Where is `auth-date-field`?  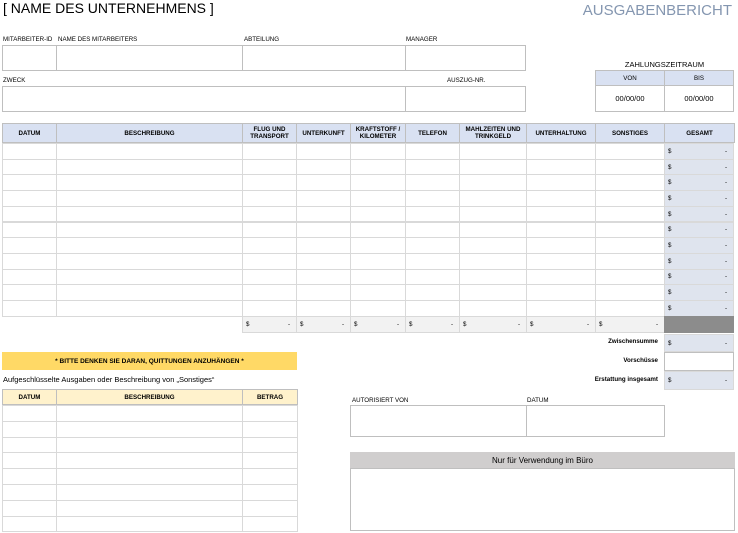
auth-date-field is located at coordinates (595, 421).